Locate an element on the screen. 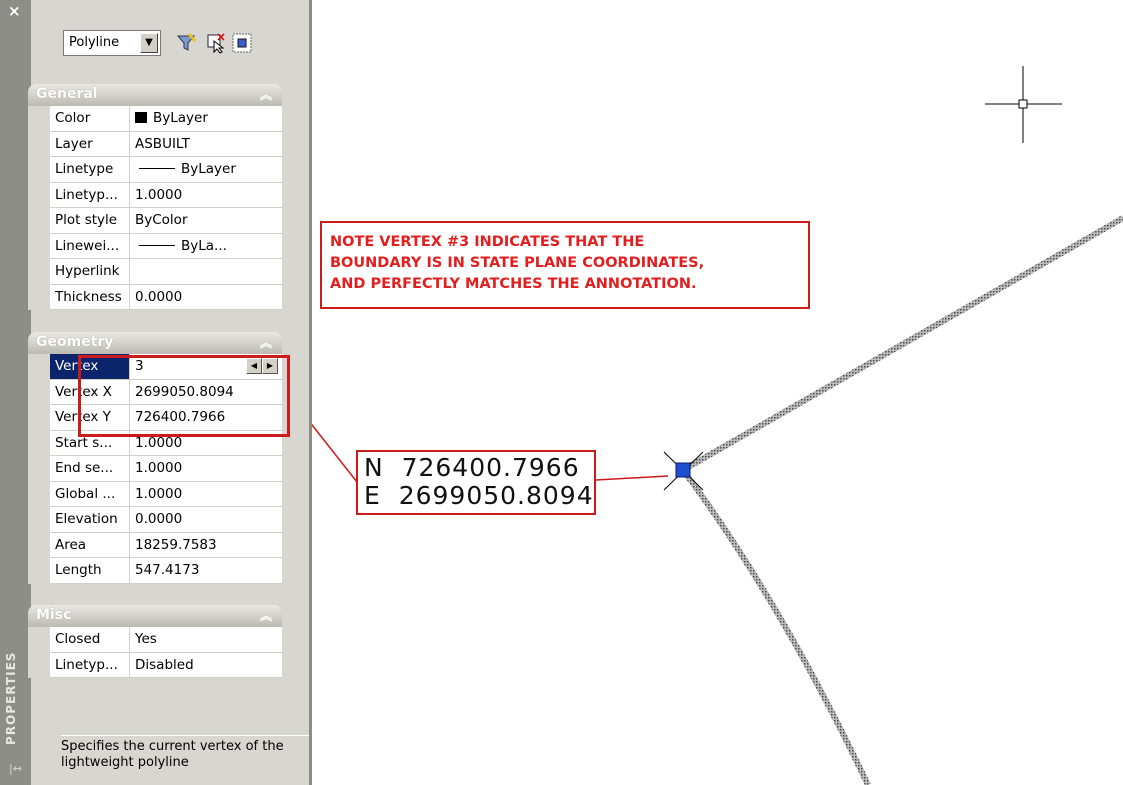  property-row-area: Area 18259.7583 is located at coordinates (155, 545).